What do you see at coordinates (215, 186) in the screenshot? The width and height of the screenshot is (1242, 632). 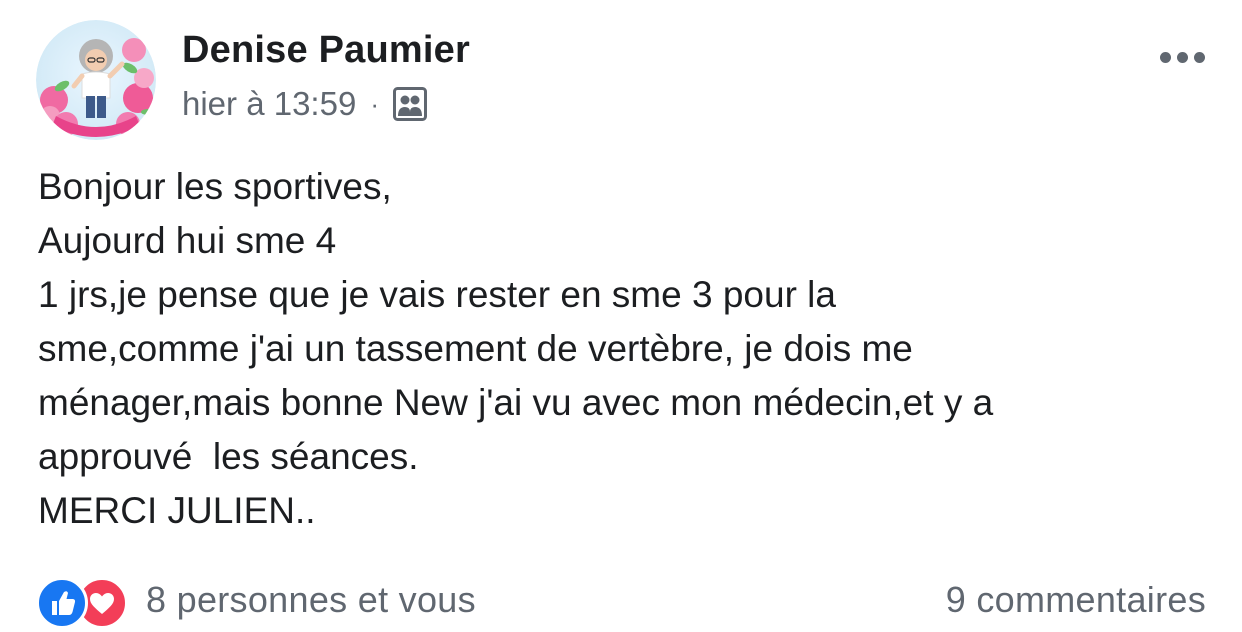 I see `message-line: Bonjour les sportives,` at bounding box center [215, 186].